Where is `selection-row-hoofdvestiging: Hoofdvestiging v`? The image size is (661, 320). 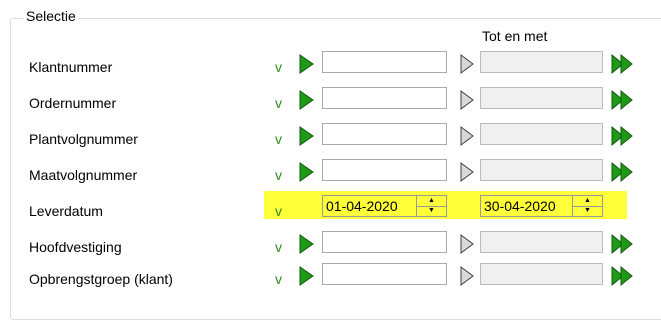
selection-row-hoofdvestiging: Hoofdvestiging v is located at coordinates (330, 248).